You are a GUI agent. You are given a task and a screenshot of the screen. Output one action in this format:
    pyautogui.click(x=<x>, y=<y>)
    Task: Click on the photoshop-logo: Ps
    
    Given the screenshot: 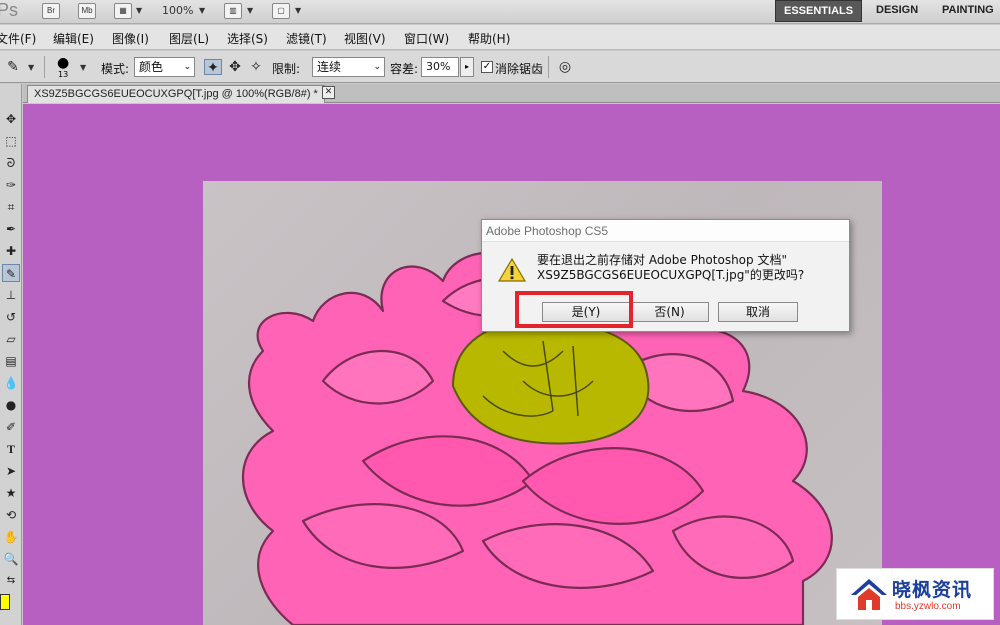 What is the action you would take?
    pyautogui.click(x=9, y=10)
    